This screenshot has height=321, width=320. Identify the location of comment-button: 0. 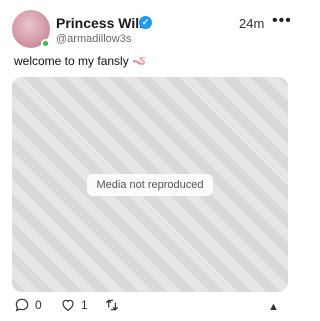
(28, 305).